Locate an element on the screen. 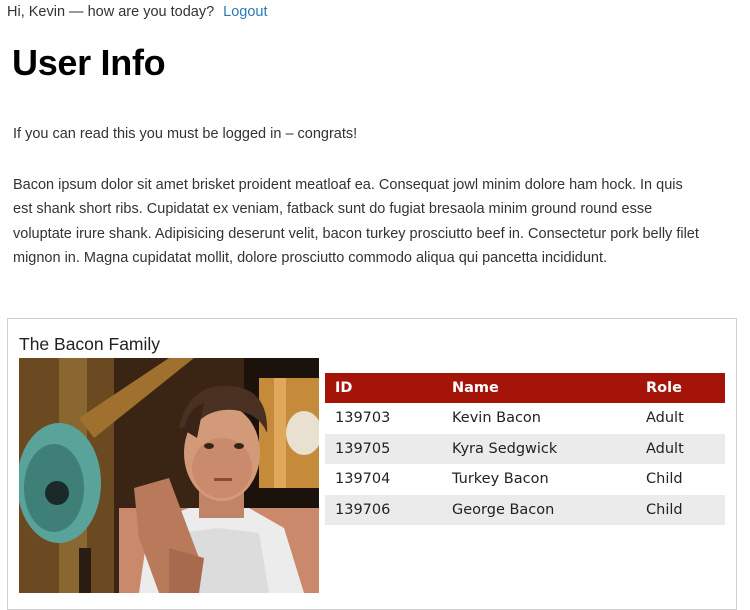 The height and width of the screenshot is (610, 750). table-row: 139705 Kyra Sedgwick Adult is located at coordinates (525, 448).